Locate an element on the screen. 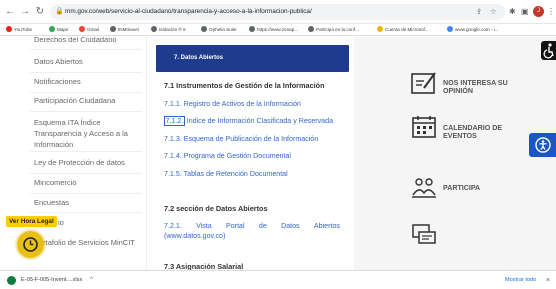 The width and height of the screenshot is (556, 289). hora-legal-label: Ver Hora Legal is located at coordinates (31, 221).